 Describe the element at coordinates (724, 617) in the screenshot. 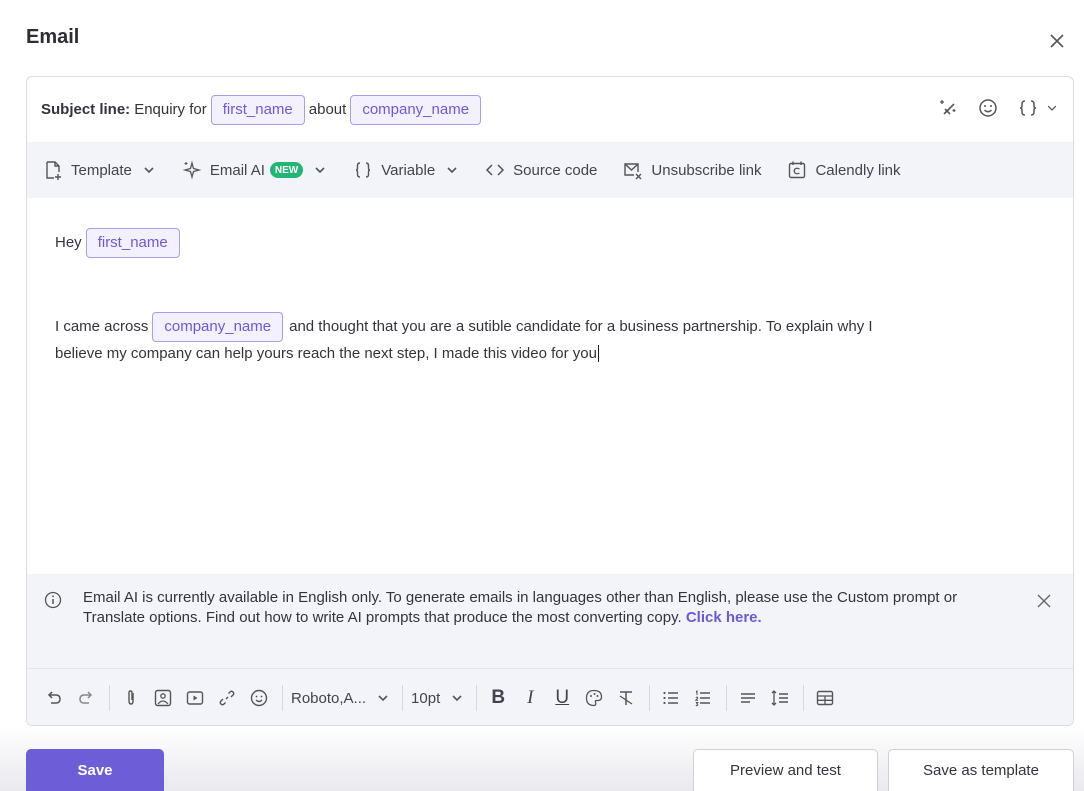

I see `click-here-link: Click here.` at that location.